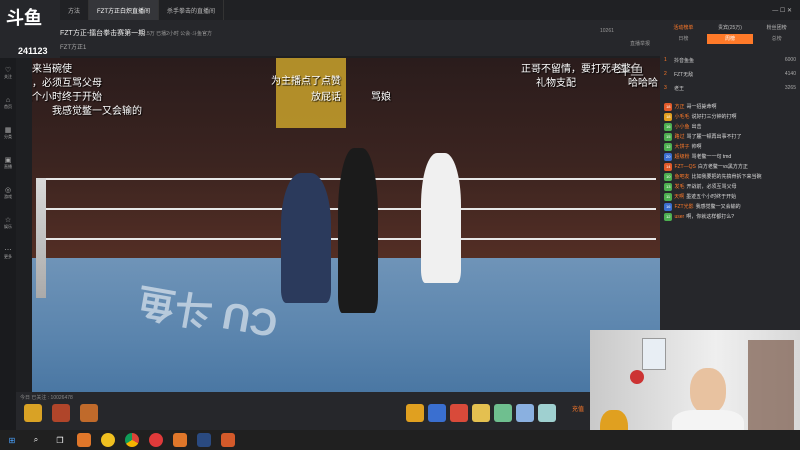 This screenshot has height=450, width=800. What do you see at coordinates (679, 107) in the screenshot?
I see `chat-nick: 方正` at bounding box center [679, 107].